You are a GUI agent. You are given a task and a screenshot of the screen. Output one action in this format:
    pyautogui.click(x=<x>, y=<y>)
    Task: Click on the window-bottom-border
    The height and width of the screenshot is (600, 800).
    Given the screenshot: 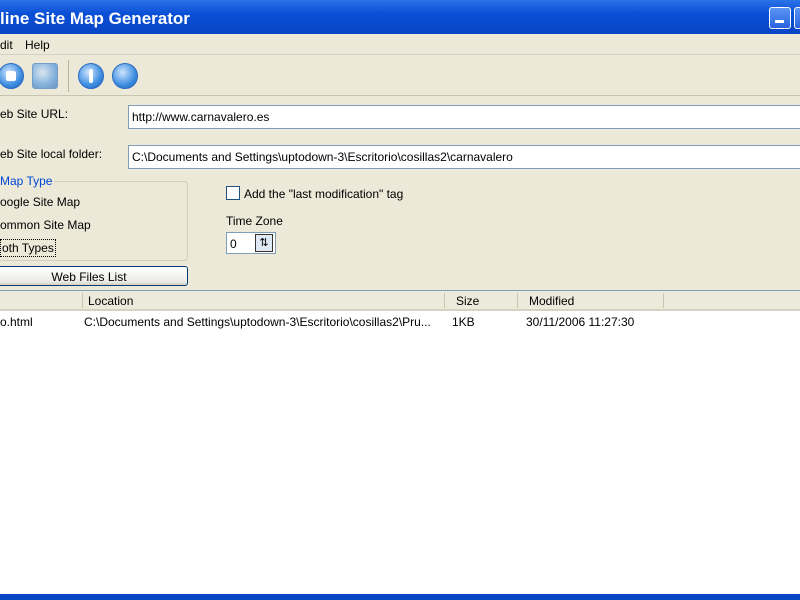 What is the action you would take?
    pyautogui.click(x=400, y=597)
    